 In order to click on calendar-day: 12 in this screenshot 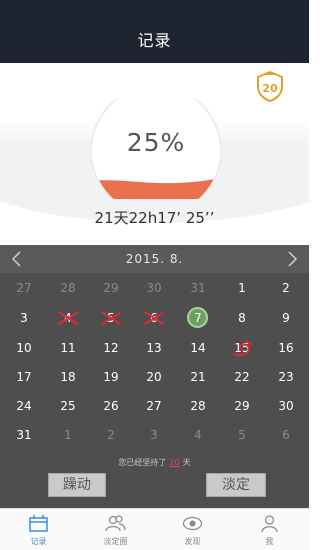, I will do `click(111, 348)`.